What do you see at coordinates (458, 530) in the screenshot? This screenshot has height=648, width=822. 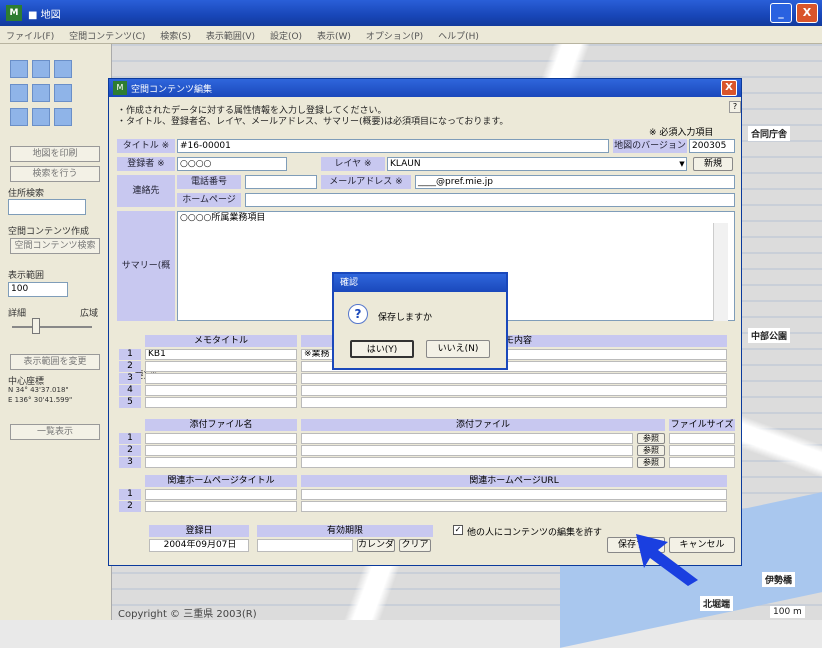 I see `allow-edit-checkbox: ✓` at bounding box center [458, 530].